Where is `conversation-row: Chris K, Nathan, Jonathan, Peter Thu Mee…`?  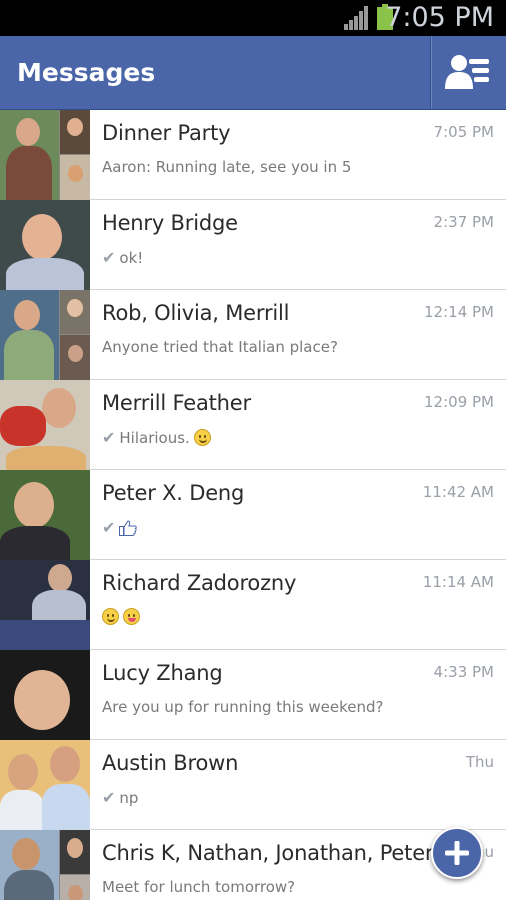 conversation-row: Chris K, Nathan, Jonathan, Peter Thu Mee… is located at coordinates (253, 865).